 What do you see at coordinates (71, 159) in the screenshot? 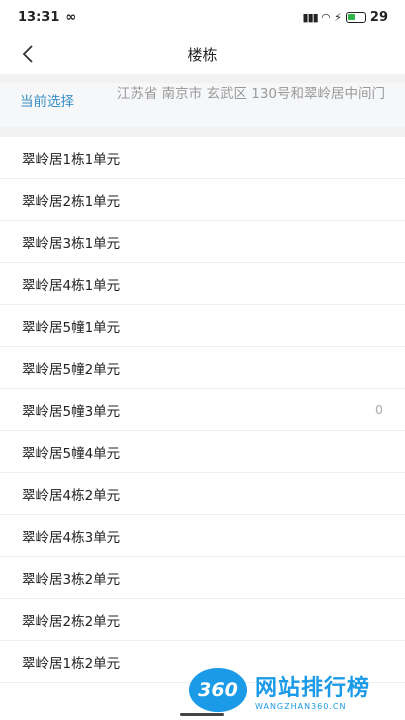
I see `building-item-label: 翠岭居1栋1单元` at bounding box center [71, 159].